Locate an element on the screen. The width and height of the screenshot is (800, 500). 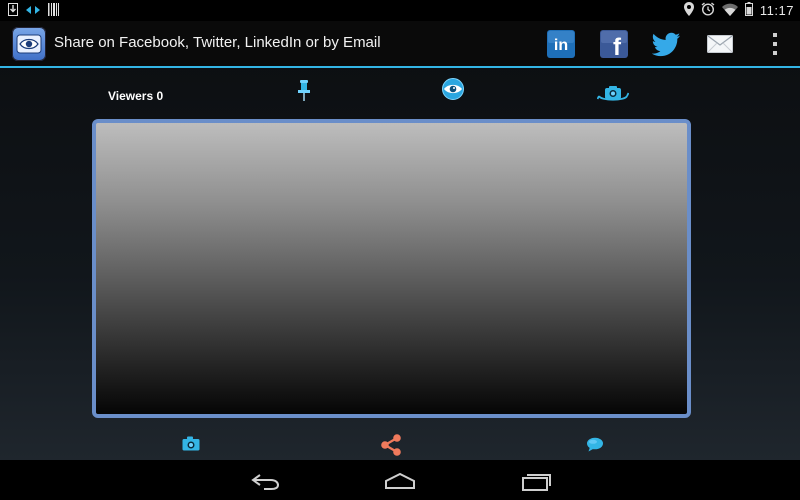
status-right-icons: 11:17 is located at coordinates (738, 10).